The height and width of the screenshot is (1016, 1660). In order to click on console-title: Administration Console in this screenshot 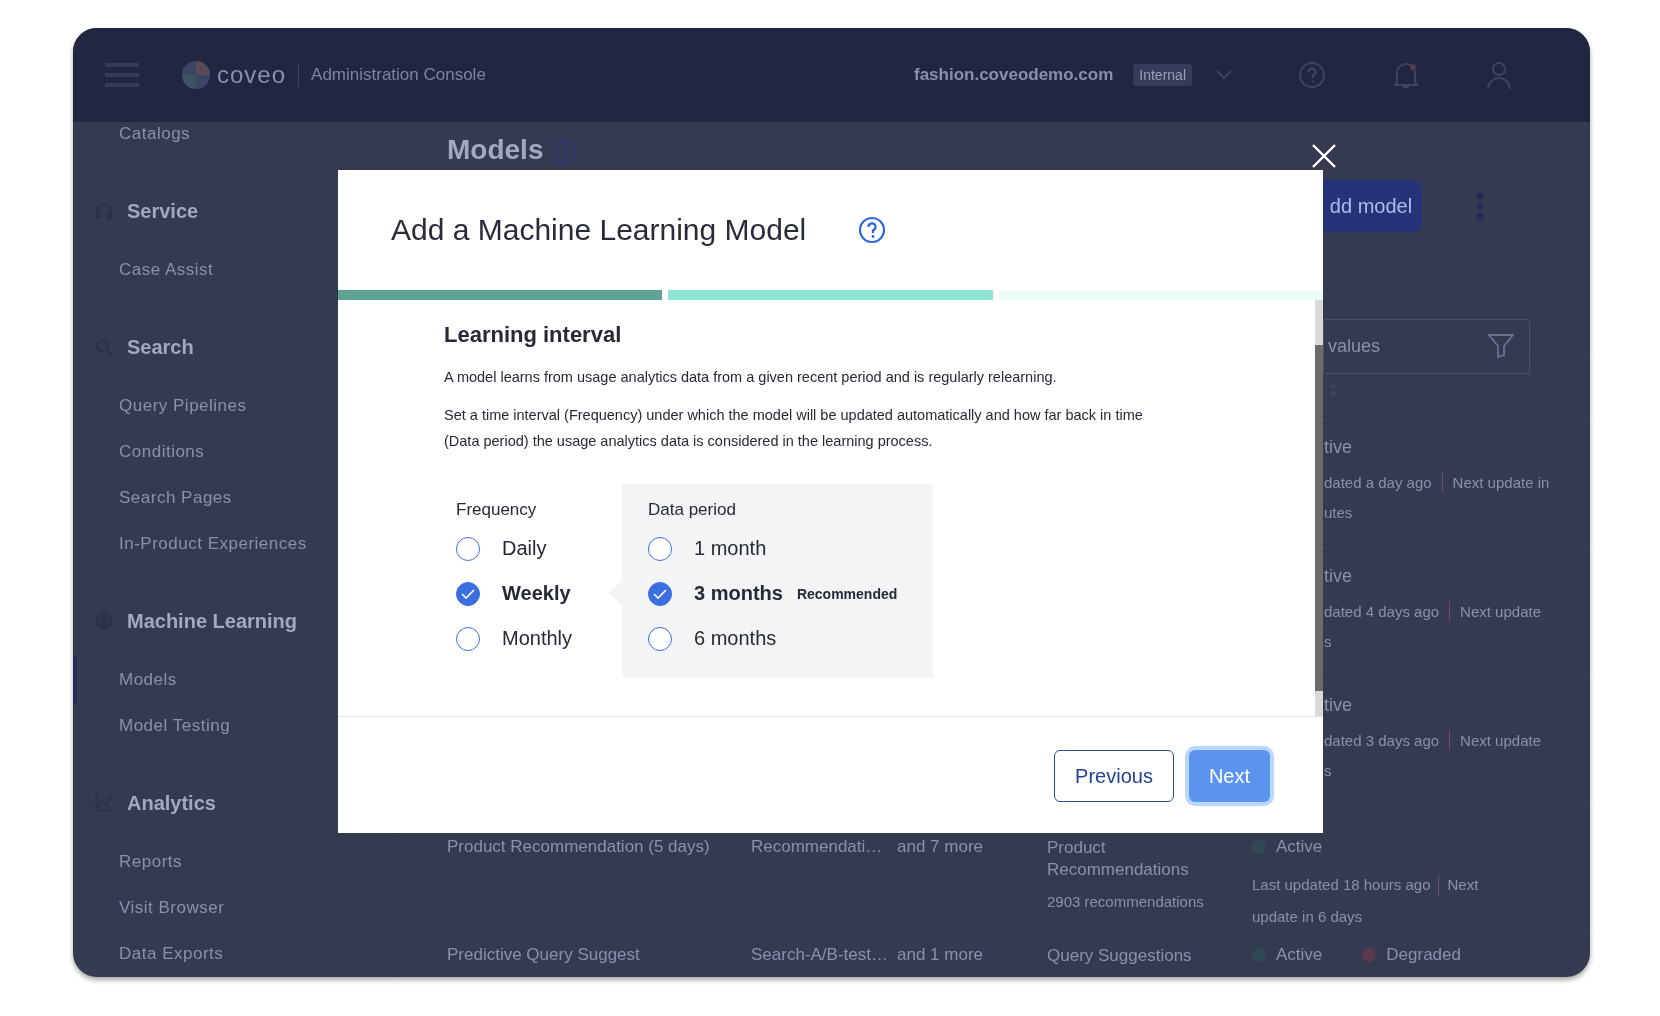, I will do `click(398, 75)`.